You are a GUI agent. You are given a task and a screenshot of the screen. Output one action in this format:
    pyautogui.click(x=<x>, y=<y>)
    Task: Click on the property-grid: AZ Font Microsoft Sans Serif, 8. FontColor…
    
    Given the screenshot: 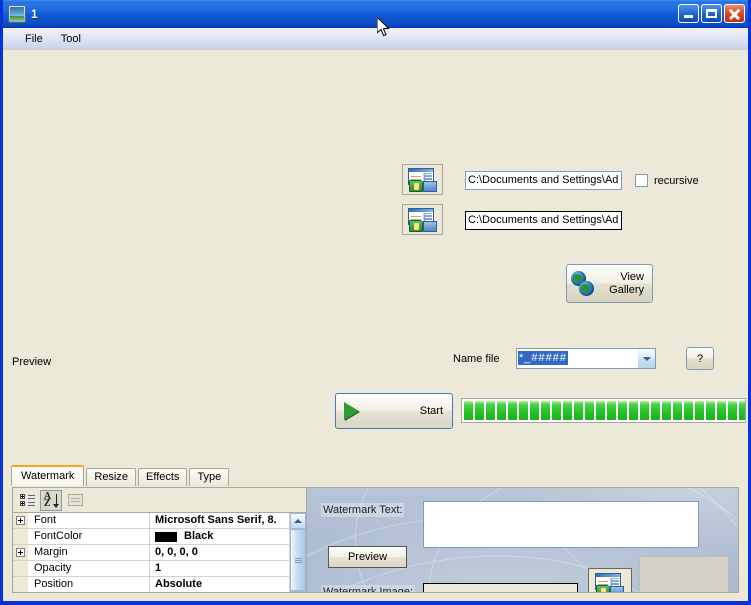 What is the action you would take?
    pyautogui.click(x=160, y=540)
    